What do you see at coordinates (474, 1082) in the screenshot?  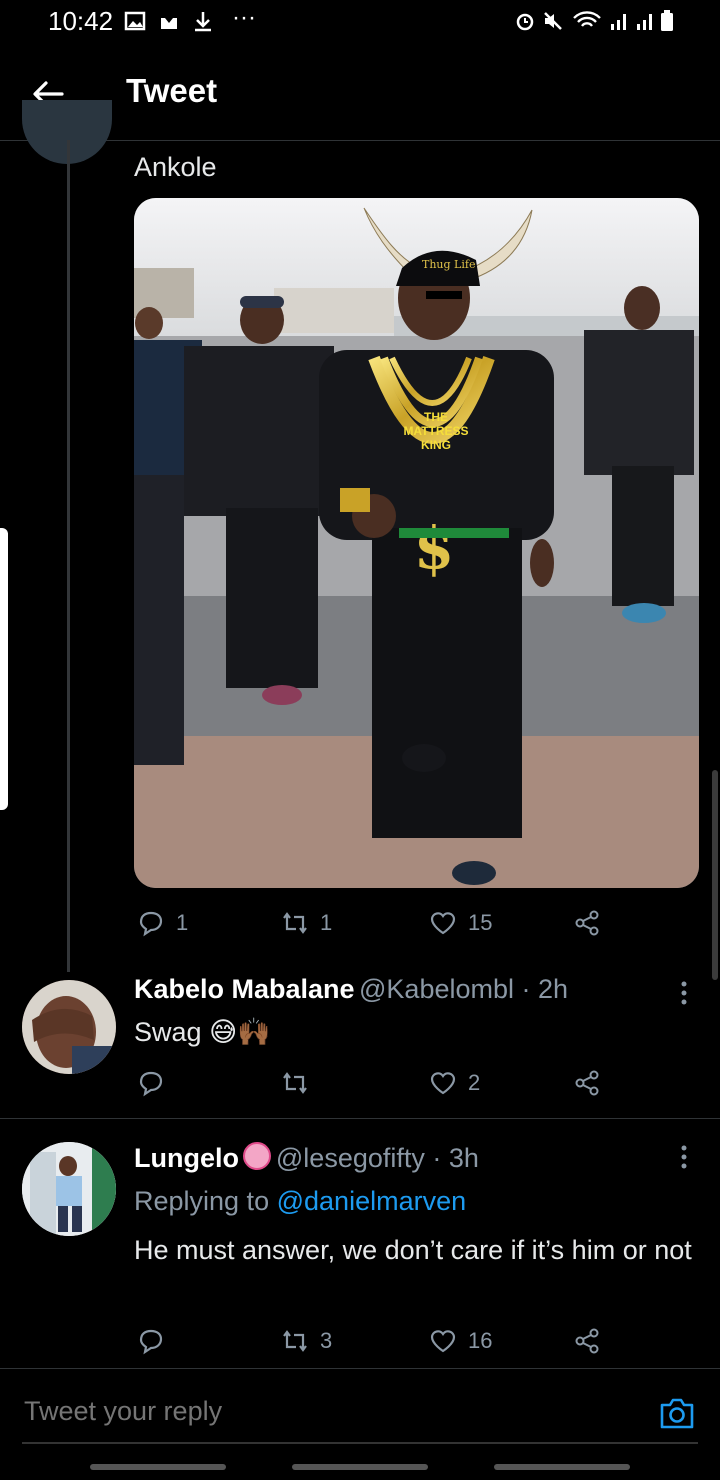 I see `like-count: 2` at bounding box center [474, 1082].